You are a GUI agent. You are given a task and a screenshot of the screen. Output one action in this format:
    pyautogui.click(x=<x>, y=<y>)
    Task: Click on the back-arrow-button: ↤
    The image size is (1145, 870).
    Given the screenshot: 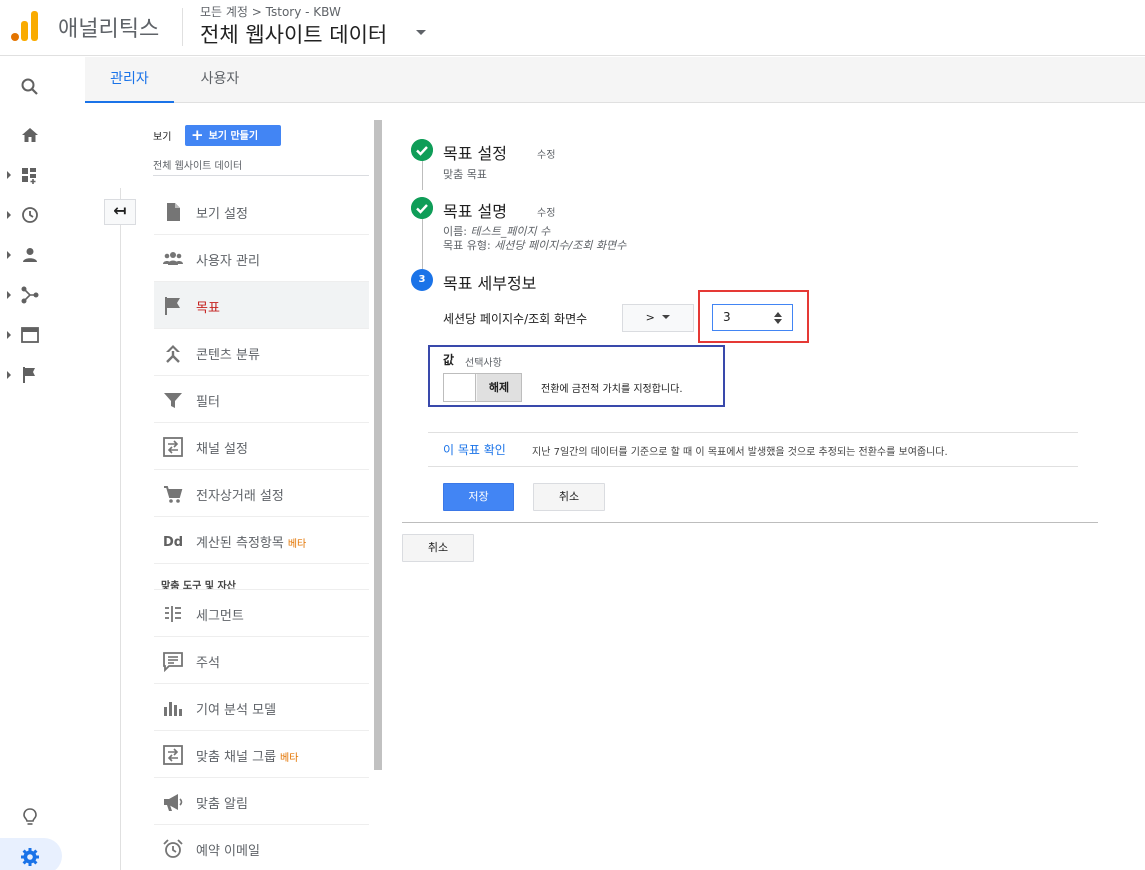 What is the action you would take?
    pyautogui.click(x=120, y=212)
    